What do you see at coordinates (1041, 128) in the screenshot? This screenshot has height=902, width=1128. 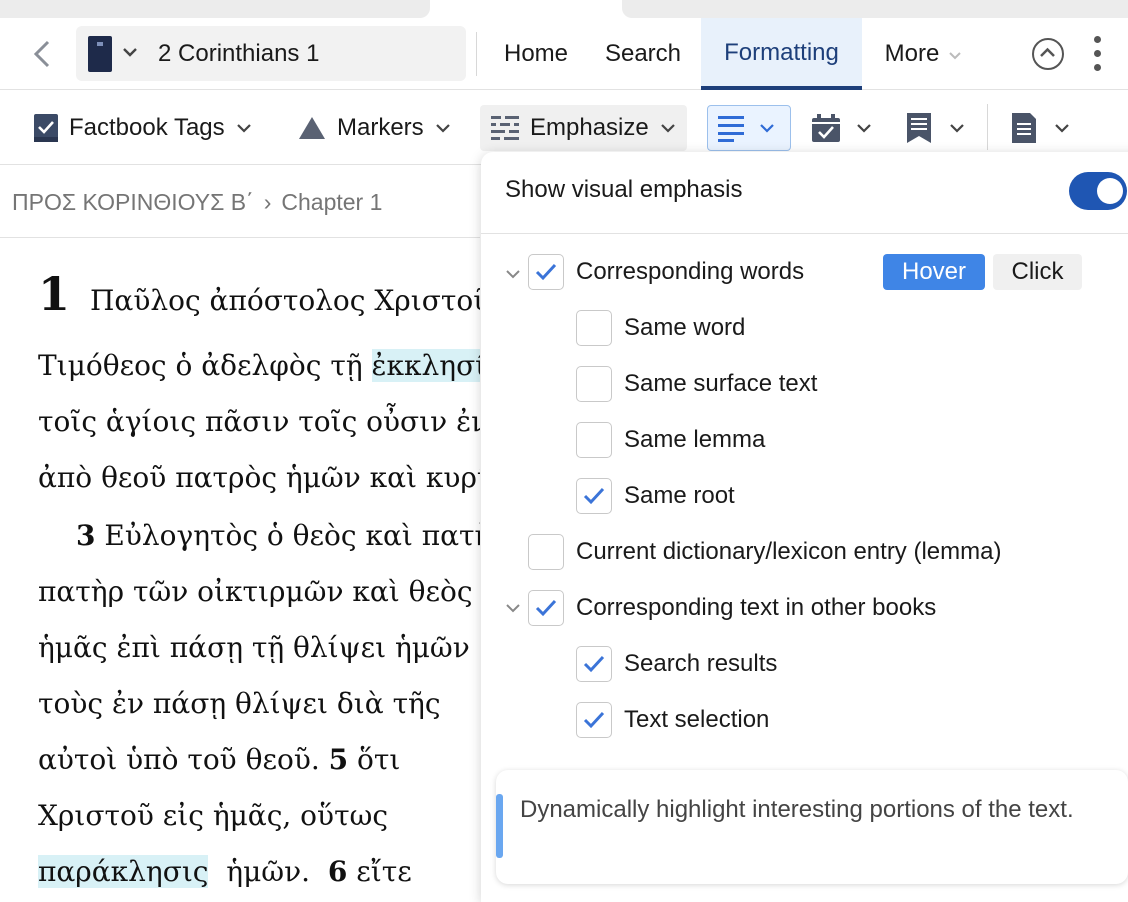 I see `document-button` at bounding box center [1041, 128].